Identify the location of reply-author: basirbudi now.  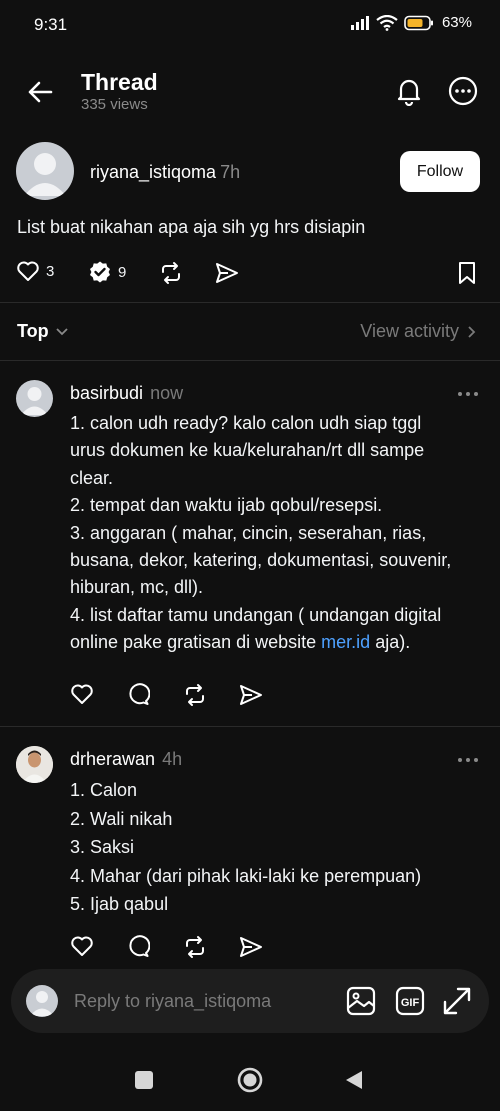
(126, 393).